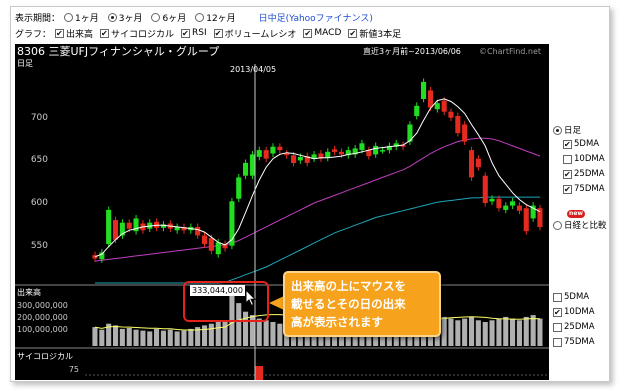 The height and width of the screenshot is (391, 624). I want to click on graph-option-label: サイコロジカル, so click(143, 34).